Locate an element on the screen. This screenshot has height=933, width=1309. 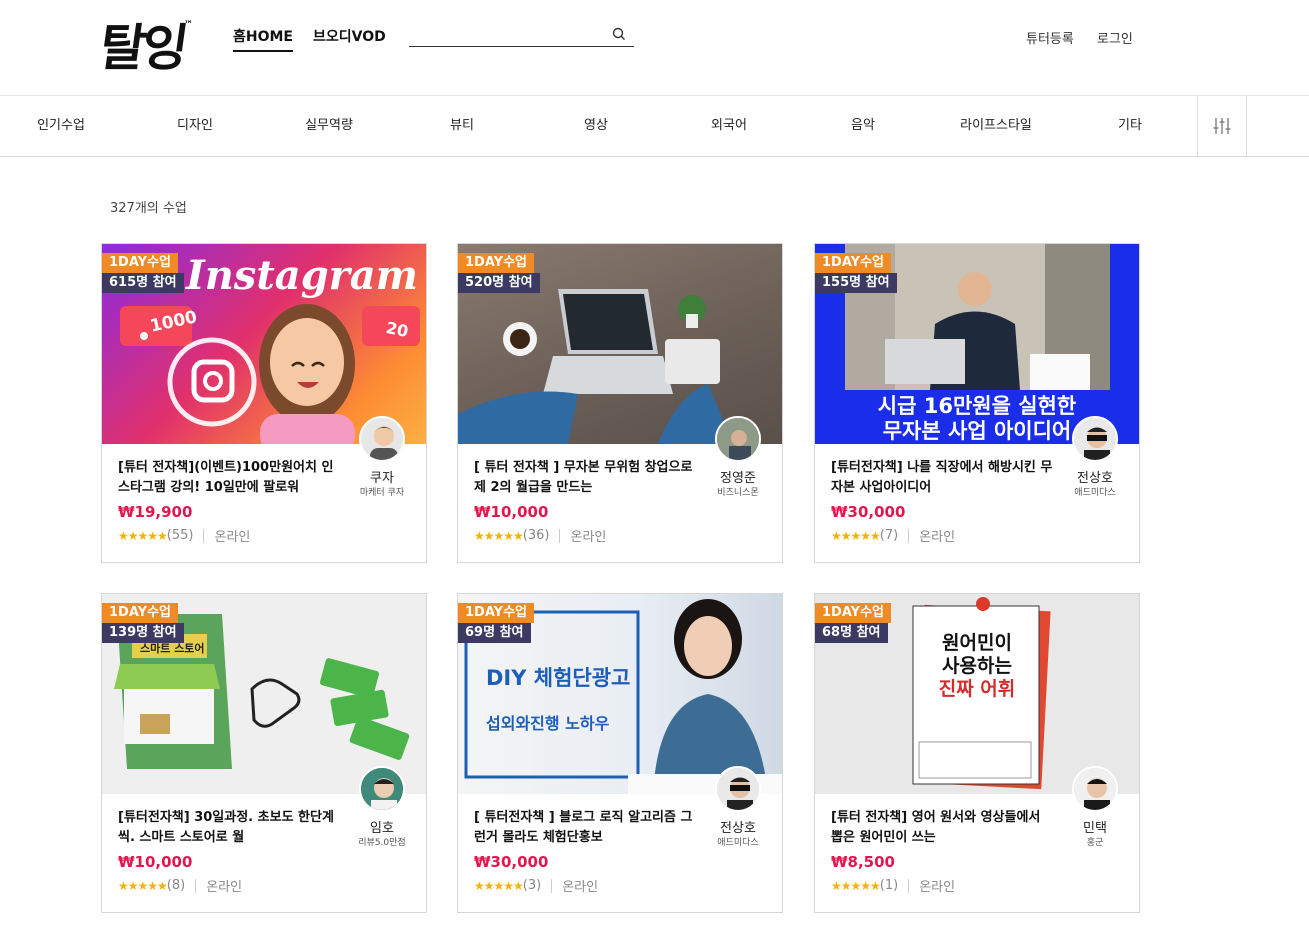
category-lifestyle: 라이프스타일 is located at coordinates (996, 126).